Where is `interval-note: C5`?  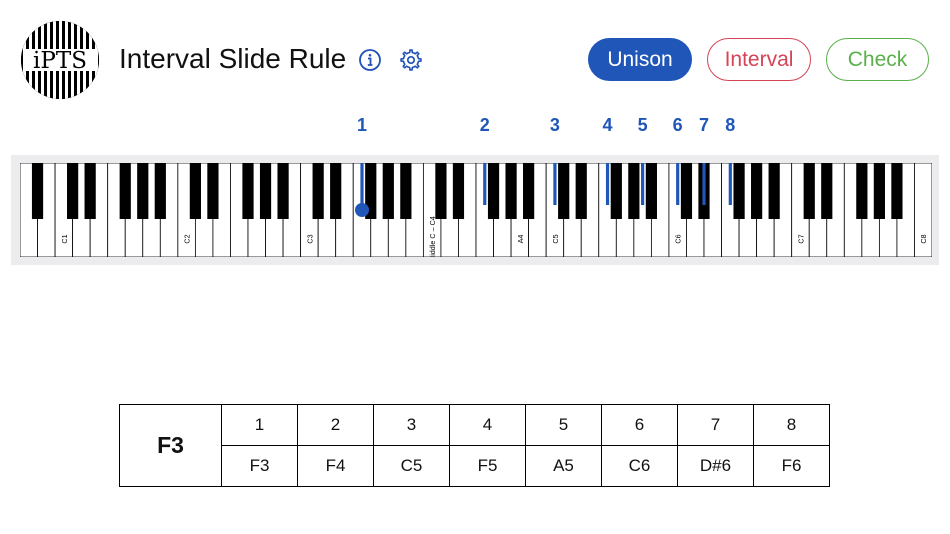 interval-note: C5 is located at coordinates (411, 466).